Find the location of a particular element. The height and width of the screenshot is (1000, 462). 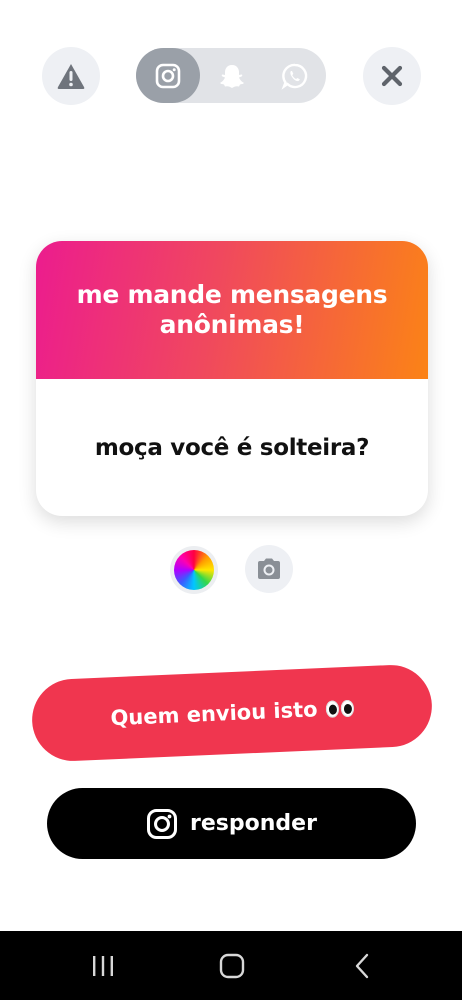

back-icon is located at coordinates (362, 965).